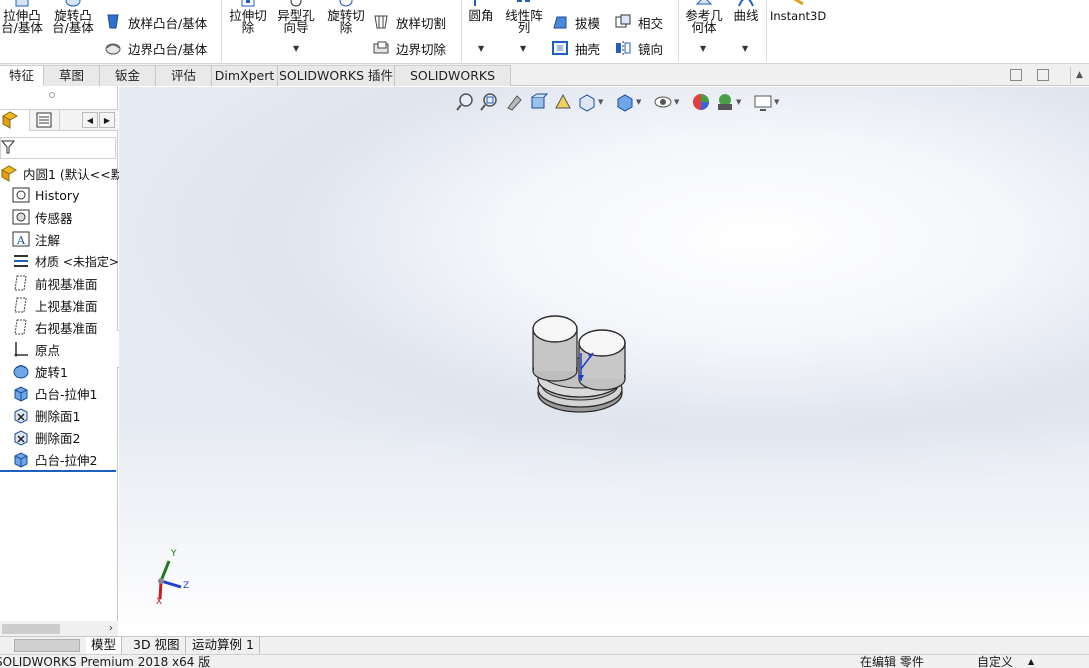  I want to click on boundary-cut-icon, so click(381, 47).